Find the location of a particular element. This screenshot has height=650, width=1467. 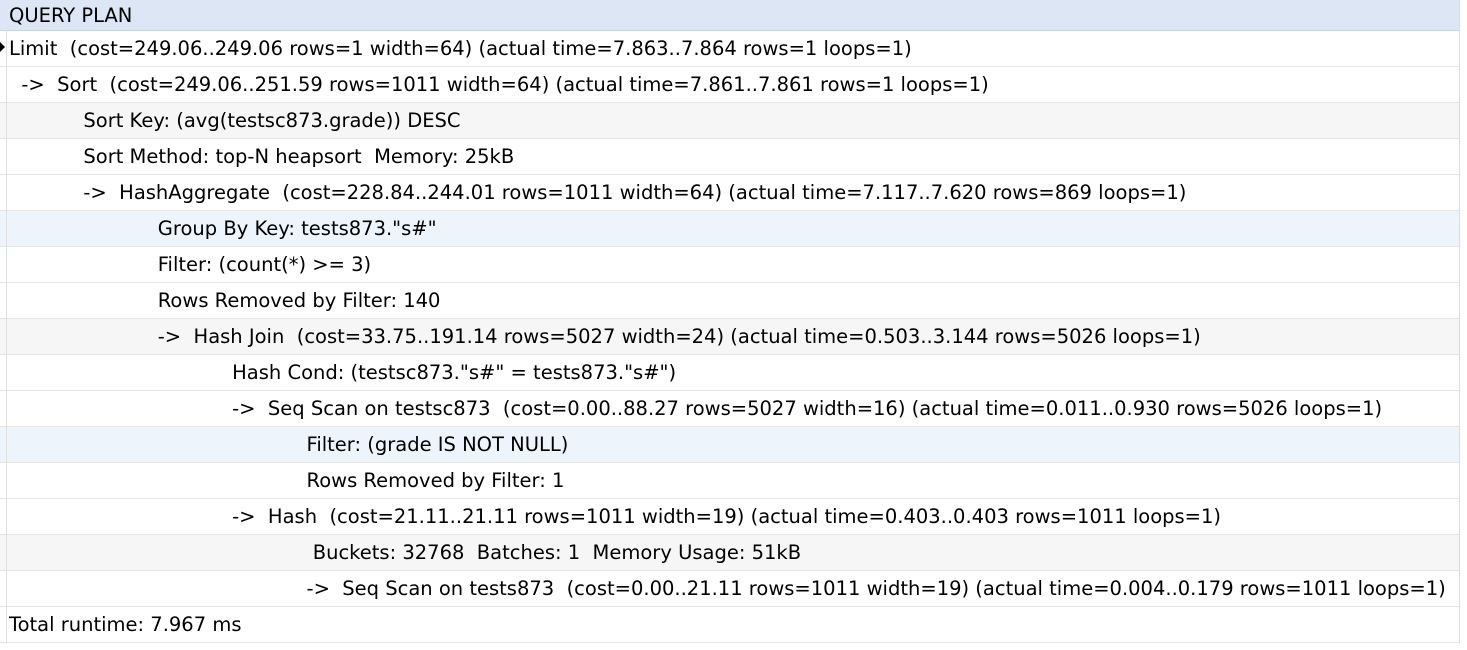

table-row: Sort Key: (avg(testsc873.grade)) DESC is located at coordinates (729, 121).